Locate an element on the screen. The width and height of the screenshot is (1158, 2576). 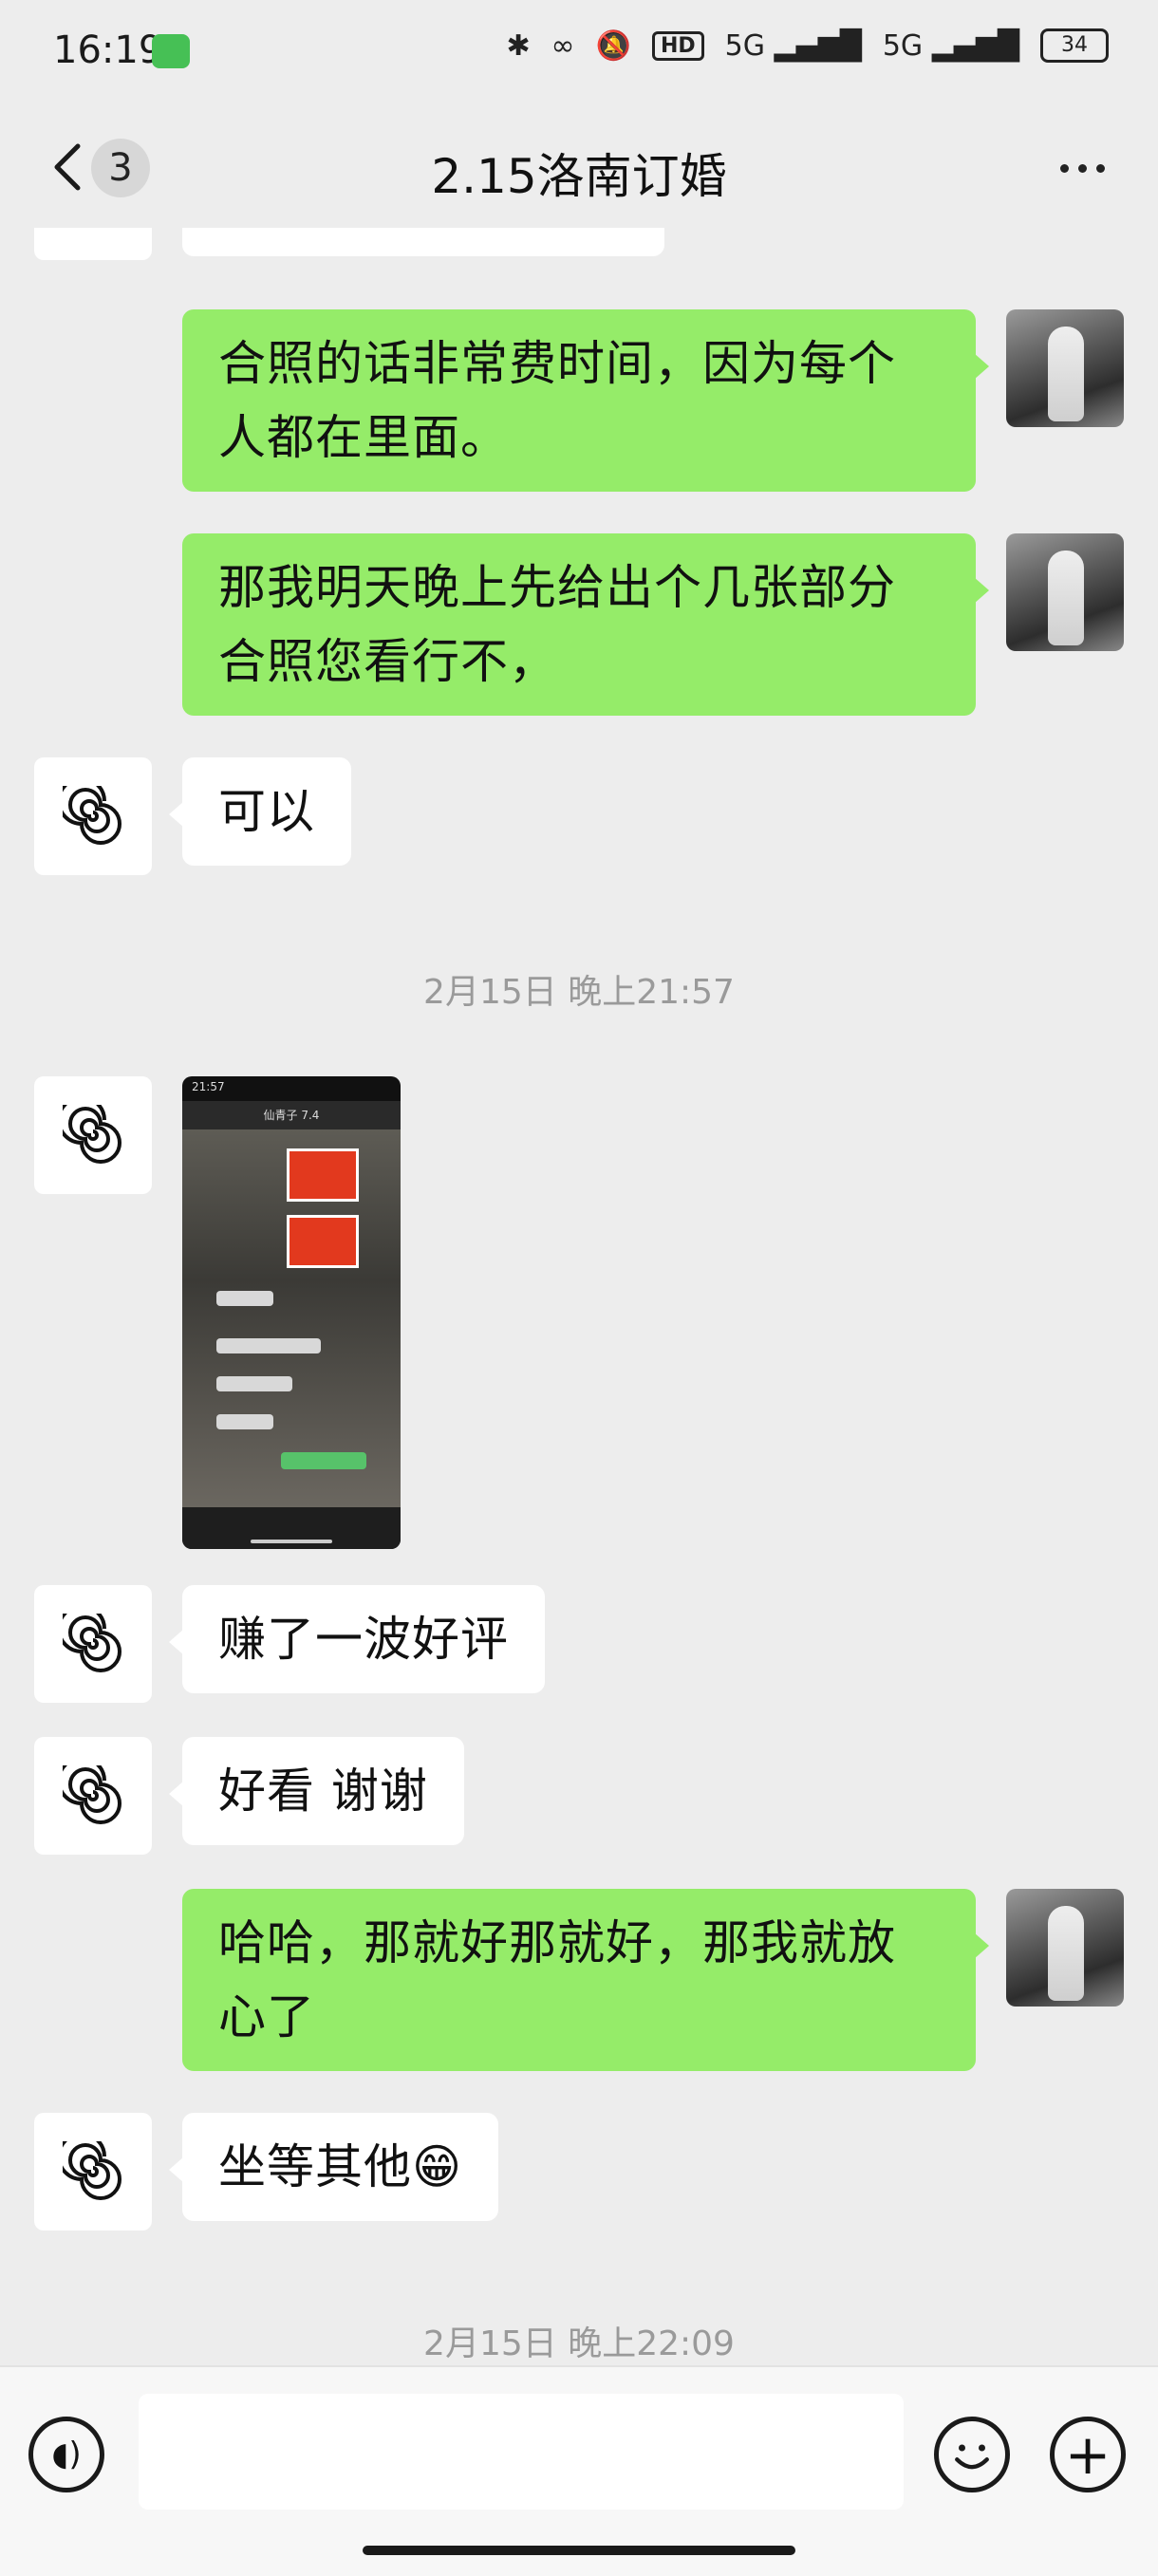
chat-title: 2.15洛南订婚 is located at coordinates (579, 176).